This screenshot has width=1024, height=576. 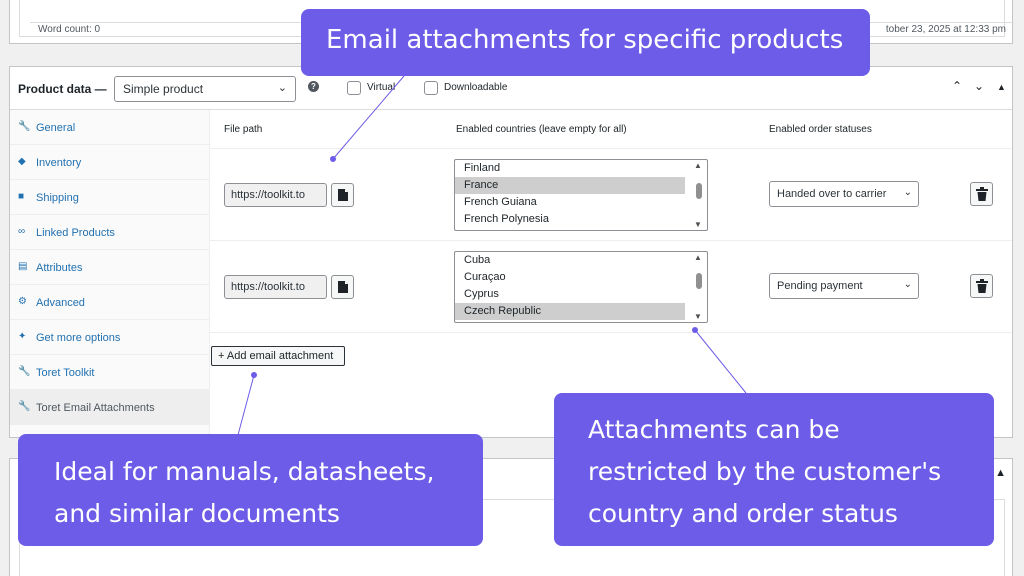 What do you see at coordinates (69, 29) in the screenshot?
I see `word-count: Word count: 0` at bounding box center [69, 29].